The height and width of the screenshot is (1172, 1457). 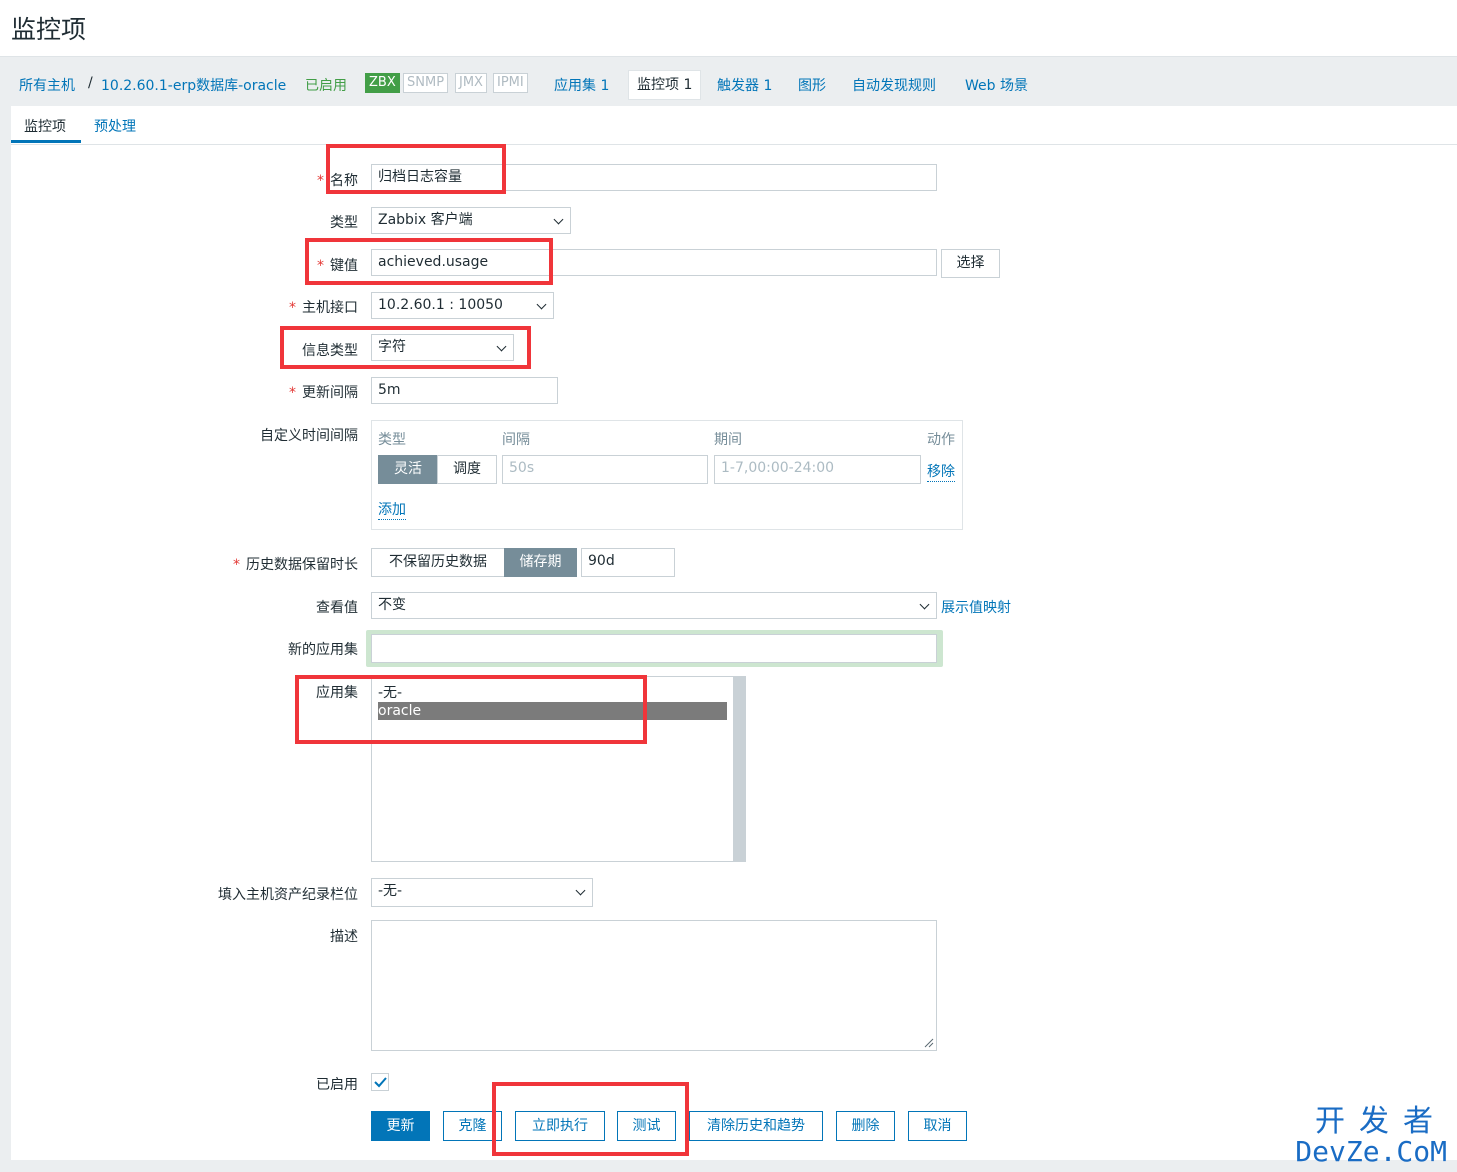 I want to click on protocol-snmp-badge: SNMP, so click(x=426, y=83).